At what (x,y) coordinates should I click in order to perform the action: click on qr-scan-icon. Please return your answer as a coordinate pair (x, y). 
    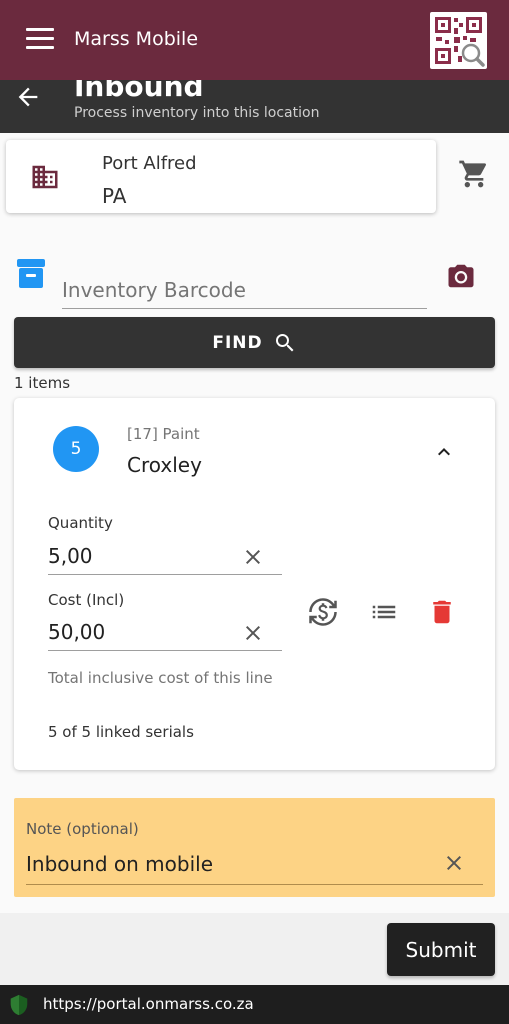
    Looking at the image, I should click on (458, 40).